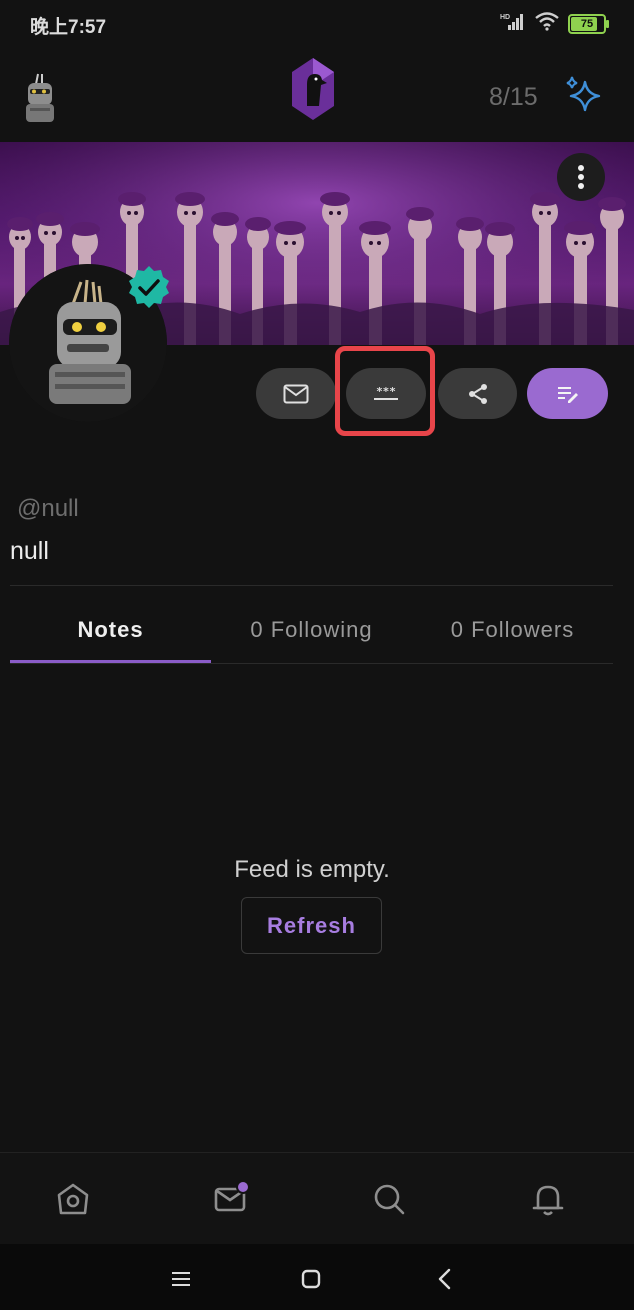 The height and width of the screenshot is (1310, 634). I want to click on profile-display-name: null, so click(29, 551).